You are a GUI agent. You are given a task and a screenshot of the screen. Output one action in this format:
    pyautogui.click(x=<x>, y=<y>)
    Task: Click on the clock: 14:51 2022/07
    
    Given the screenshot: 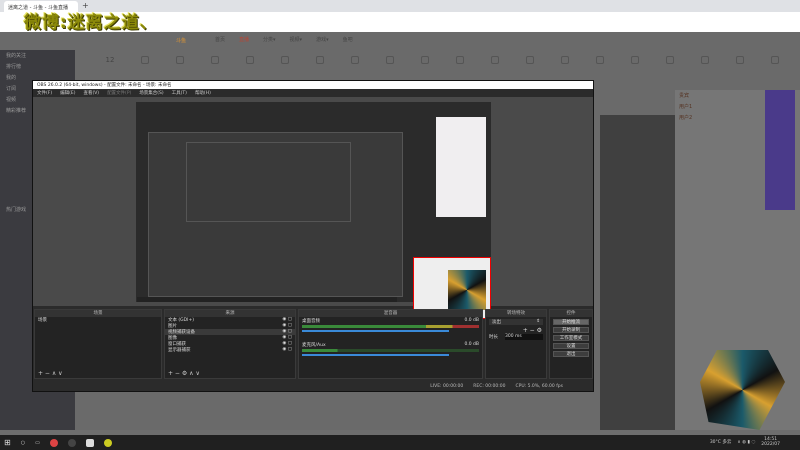 What is the action you would take?
    pyautogui.click(x=770, y=442)
    